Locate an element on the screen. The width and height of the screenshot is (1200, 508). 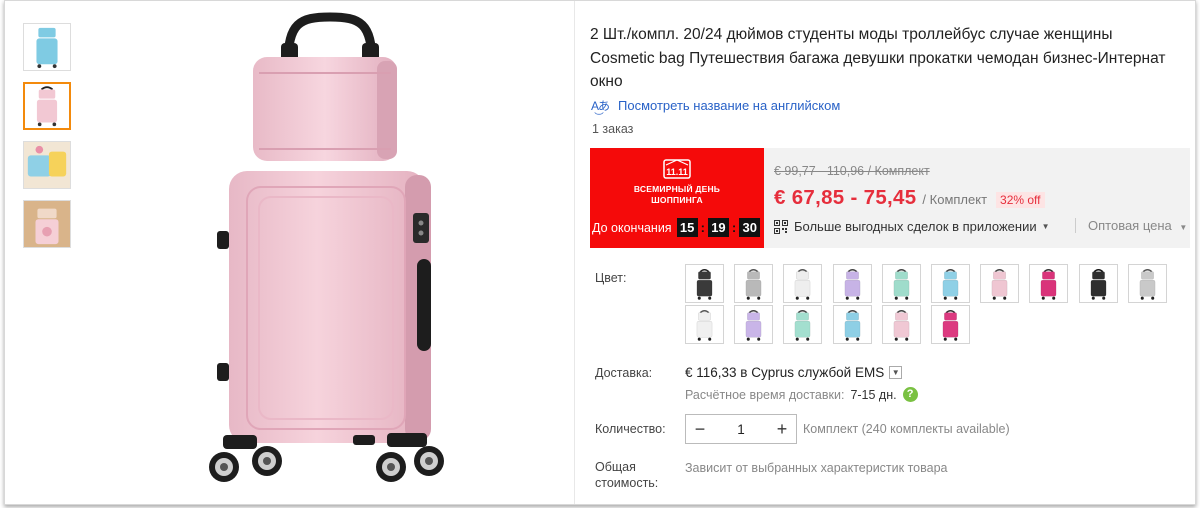
color-swatch-blue is located at coordinates (950, 283).